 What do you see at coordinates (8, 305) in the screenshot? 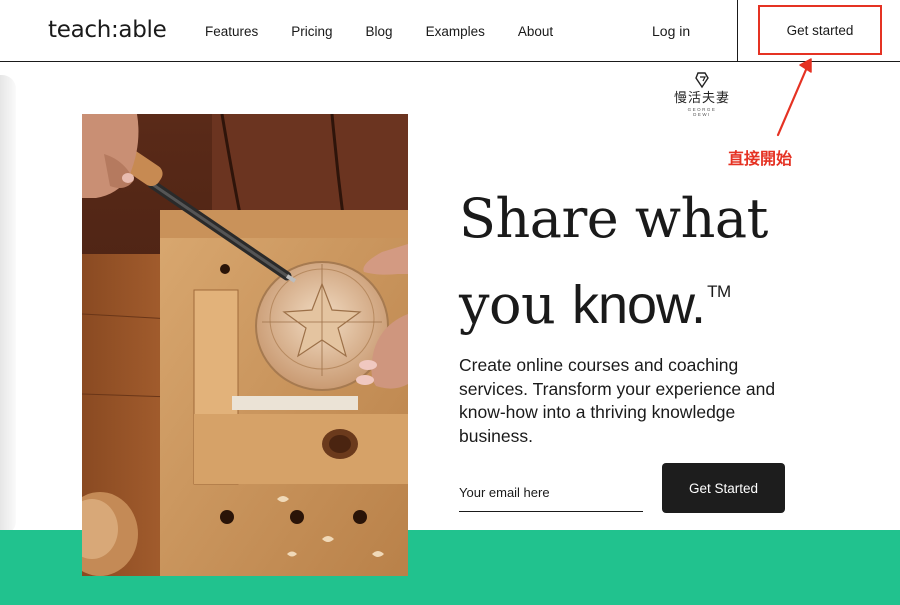
I see `left-edge-decoration` at bounding box center [8, 305].